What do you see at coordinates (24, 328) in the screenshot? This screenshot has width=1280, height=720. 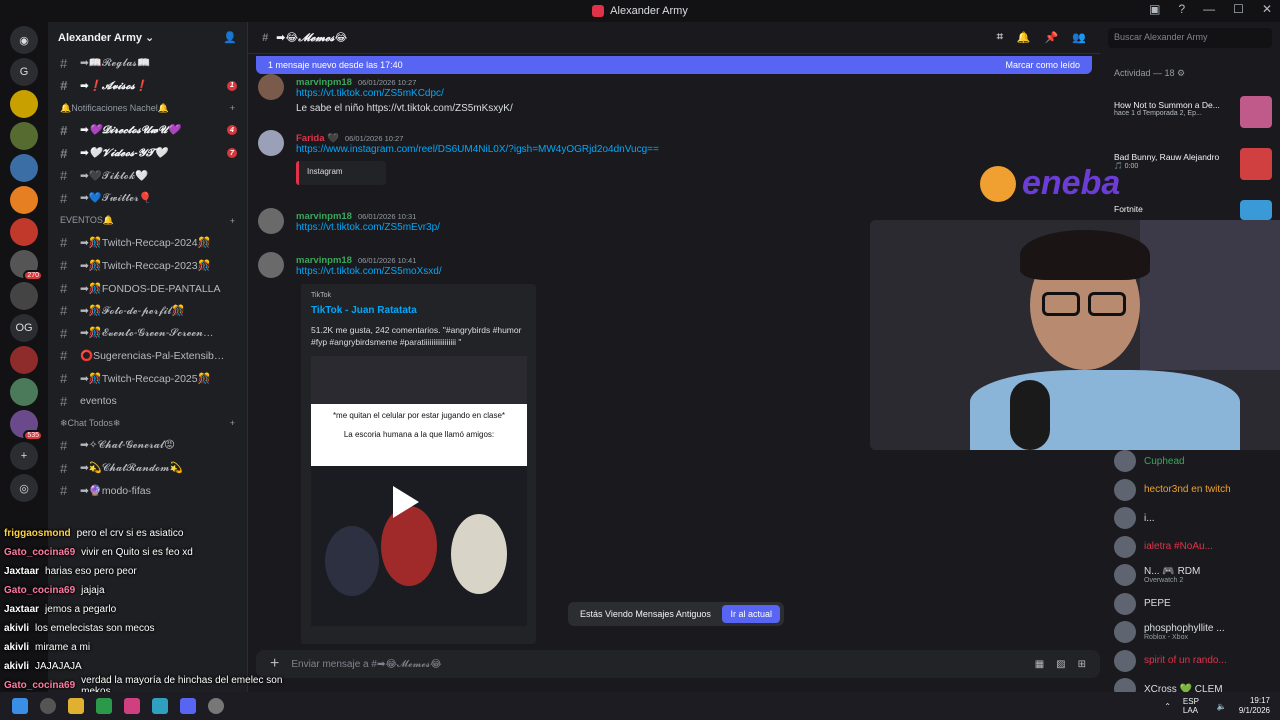 I see `server-og: OG` at bounding box center [24, 328].